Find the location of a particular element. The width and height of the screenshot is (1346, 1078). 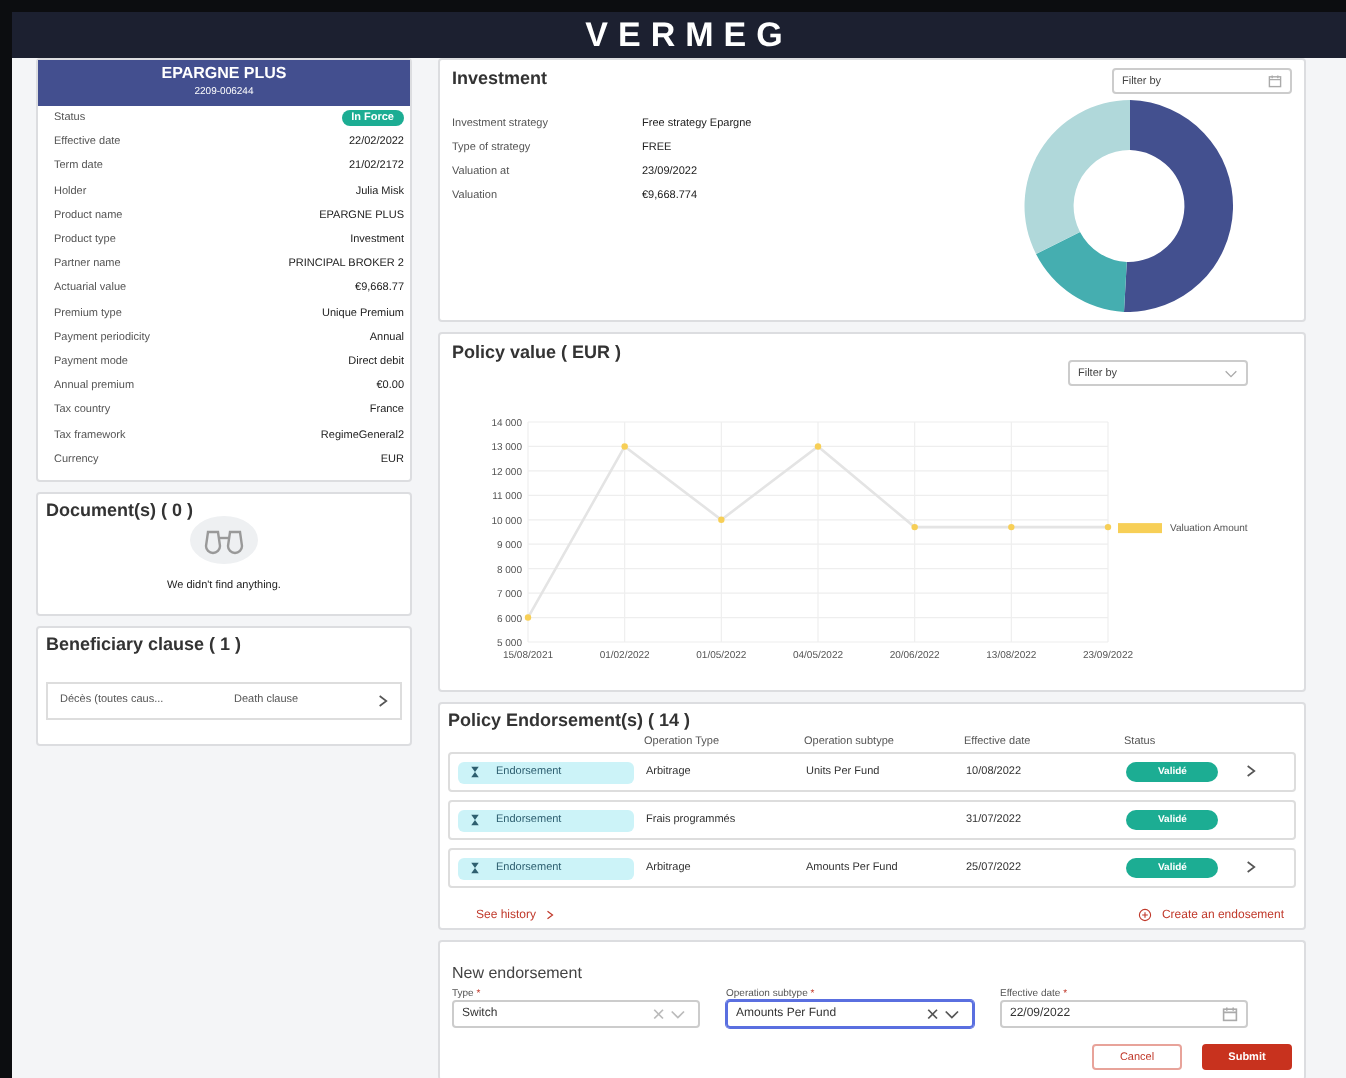

card-title: Policy value ( EUR ) is located at coordinates (537, 352).